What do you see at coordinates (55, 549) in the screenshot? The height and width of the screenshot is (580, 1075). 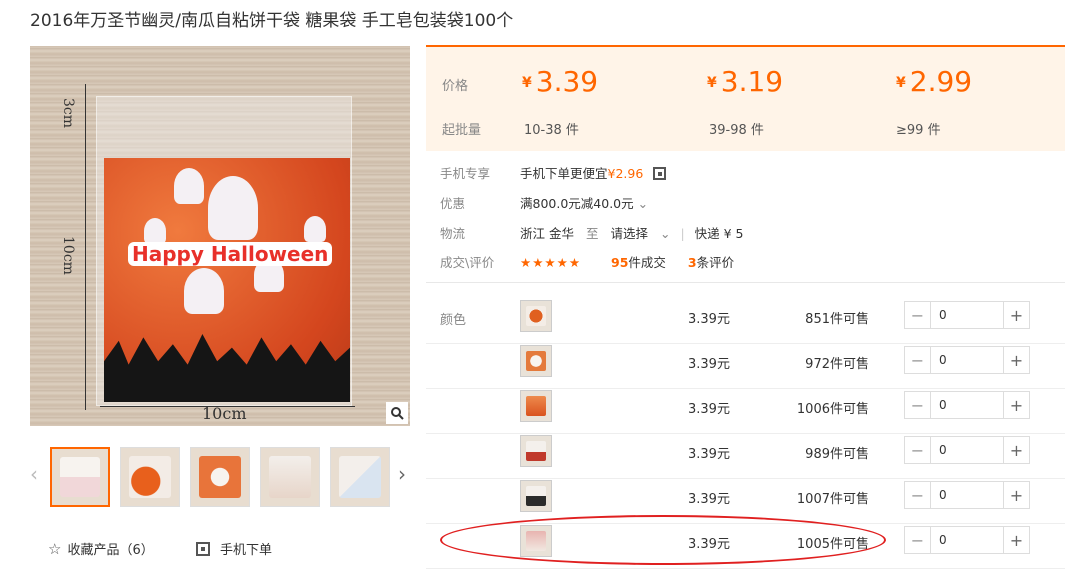 I see `star-outline-icon: ☆` at bounding box center [55, 549].